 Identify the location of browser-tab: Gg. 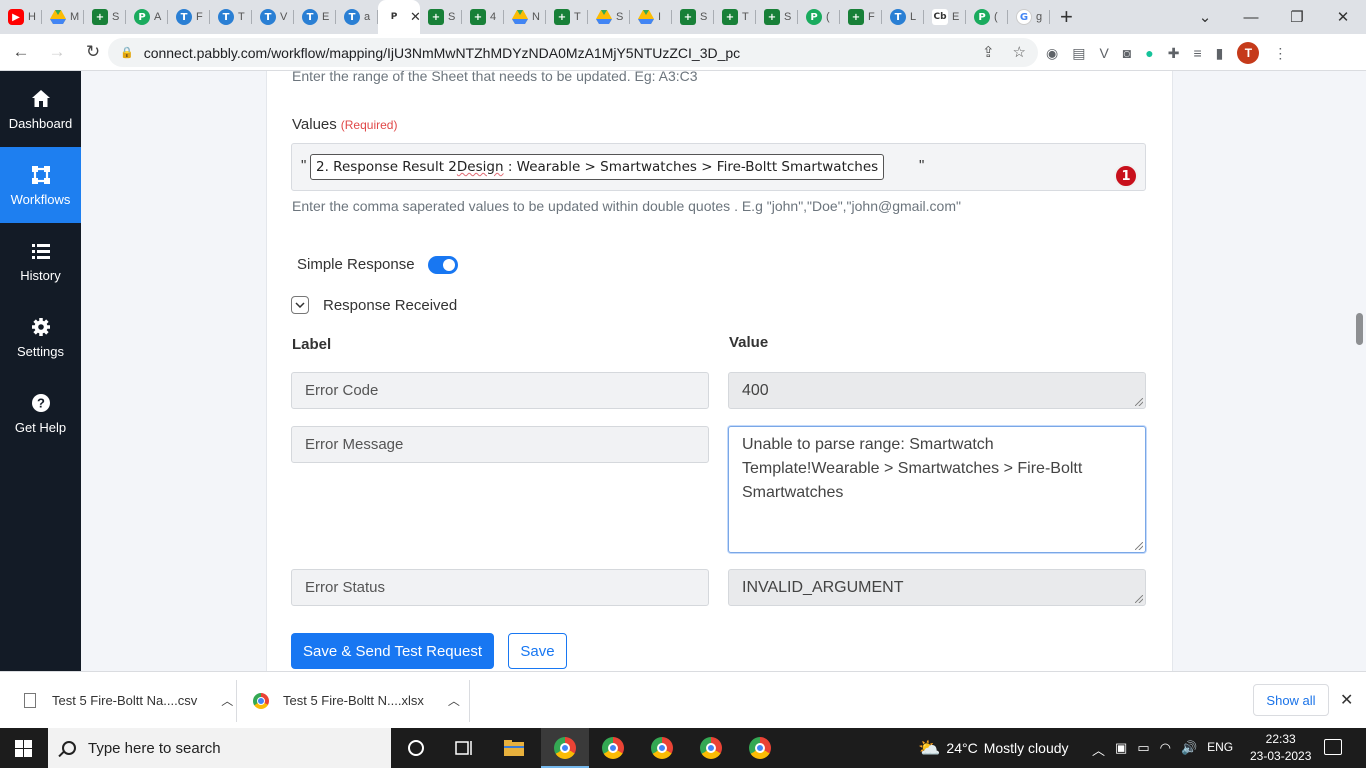
(1029, 17).